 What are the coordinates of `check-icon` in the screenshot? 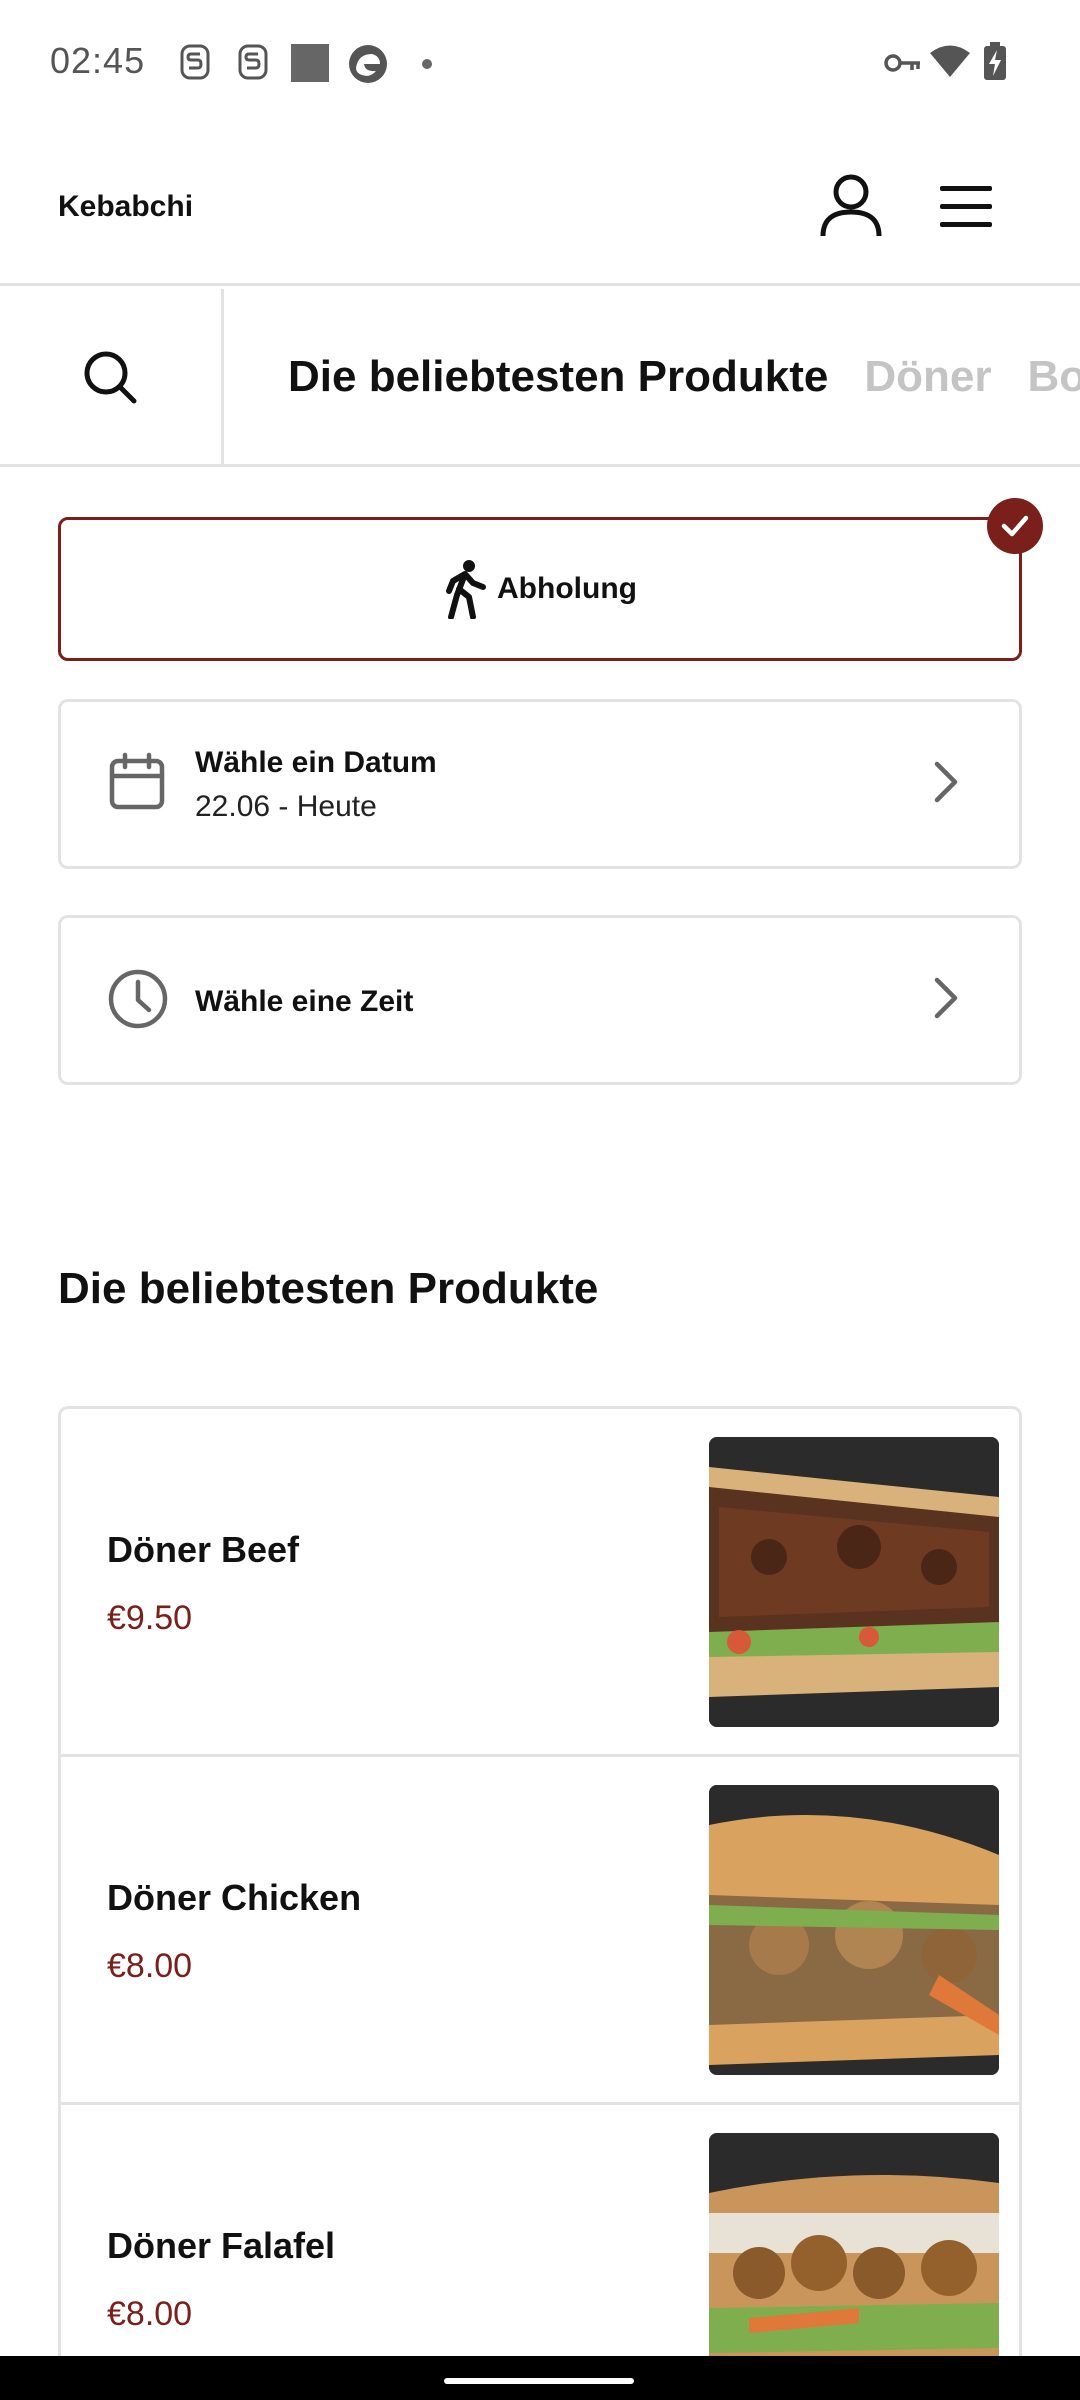 It's located at (1015, 526).